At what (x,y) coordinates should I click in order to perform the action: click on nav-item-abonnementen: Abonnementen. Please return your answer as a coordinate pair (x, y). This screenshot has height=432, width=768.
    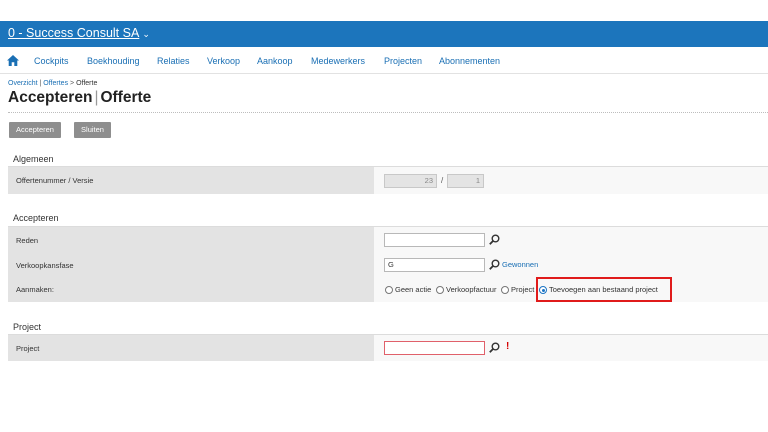
    Looking at the image, I should click on (469, 61).